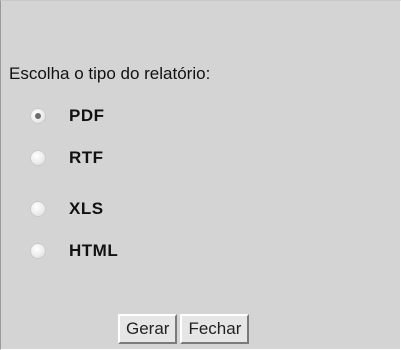  I want to click on option-pdf-label: PDF, so click(87, 115).